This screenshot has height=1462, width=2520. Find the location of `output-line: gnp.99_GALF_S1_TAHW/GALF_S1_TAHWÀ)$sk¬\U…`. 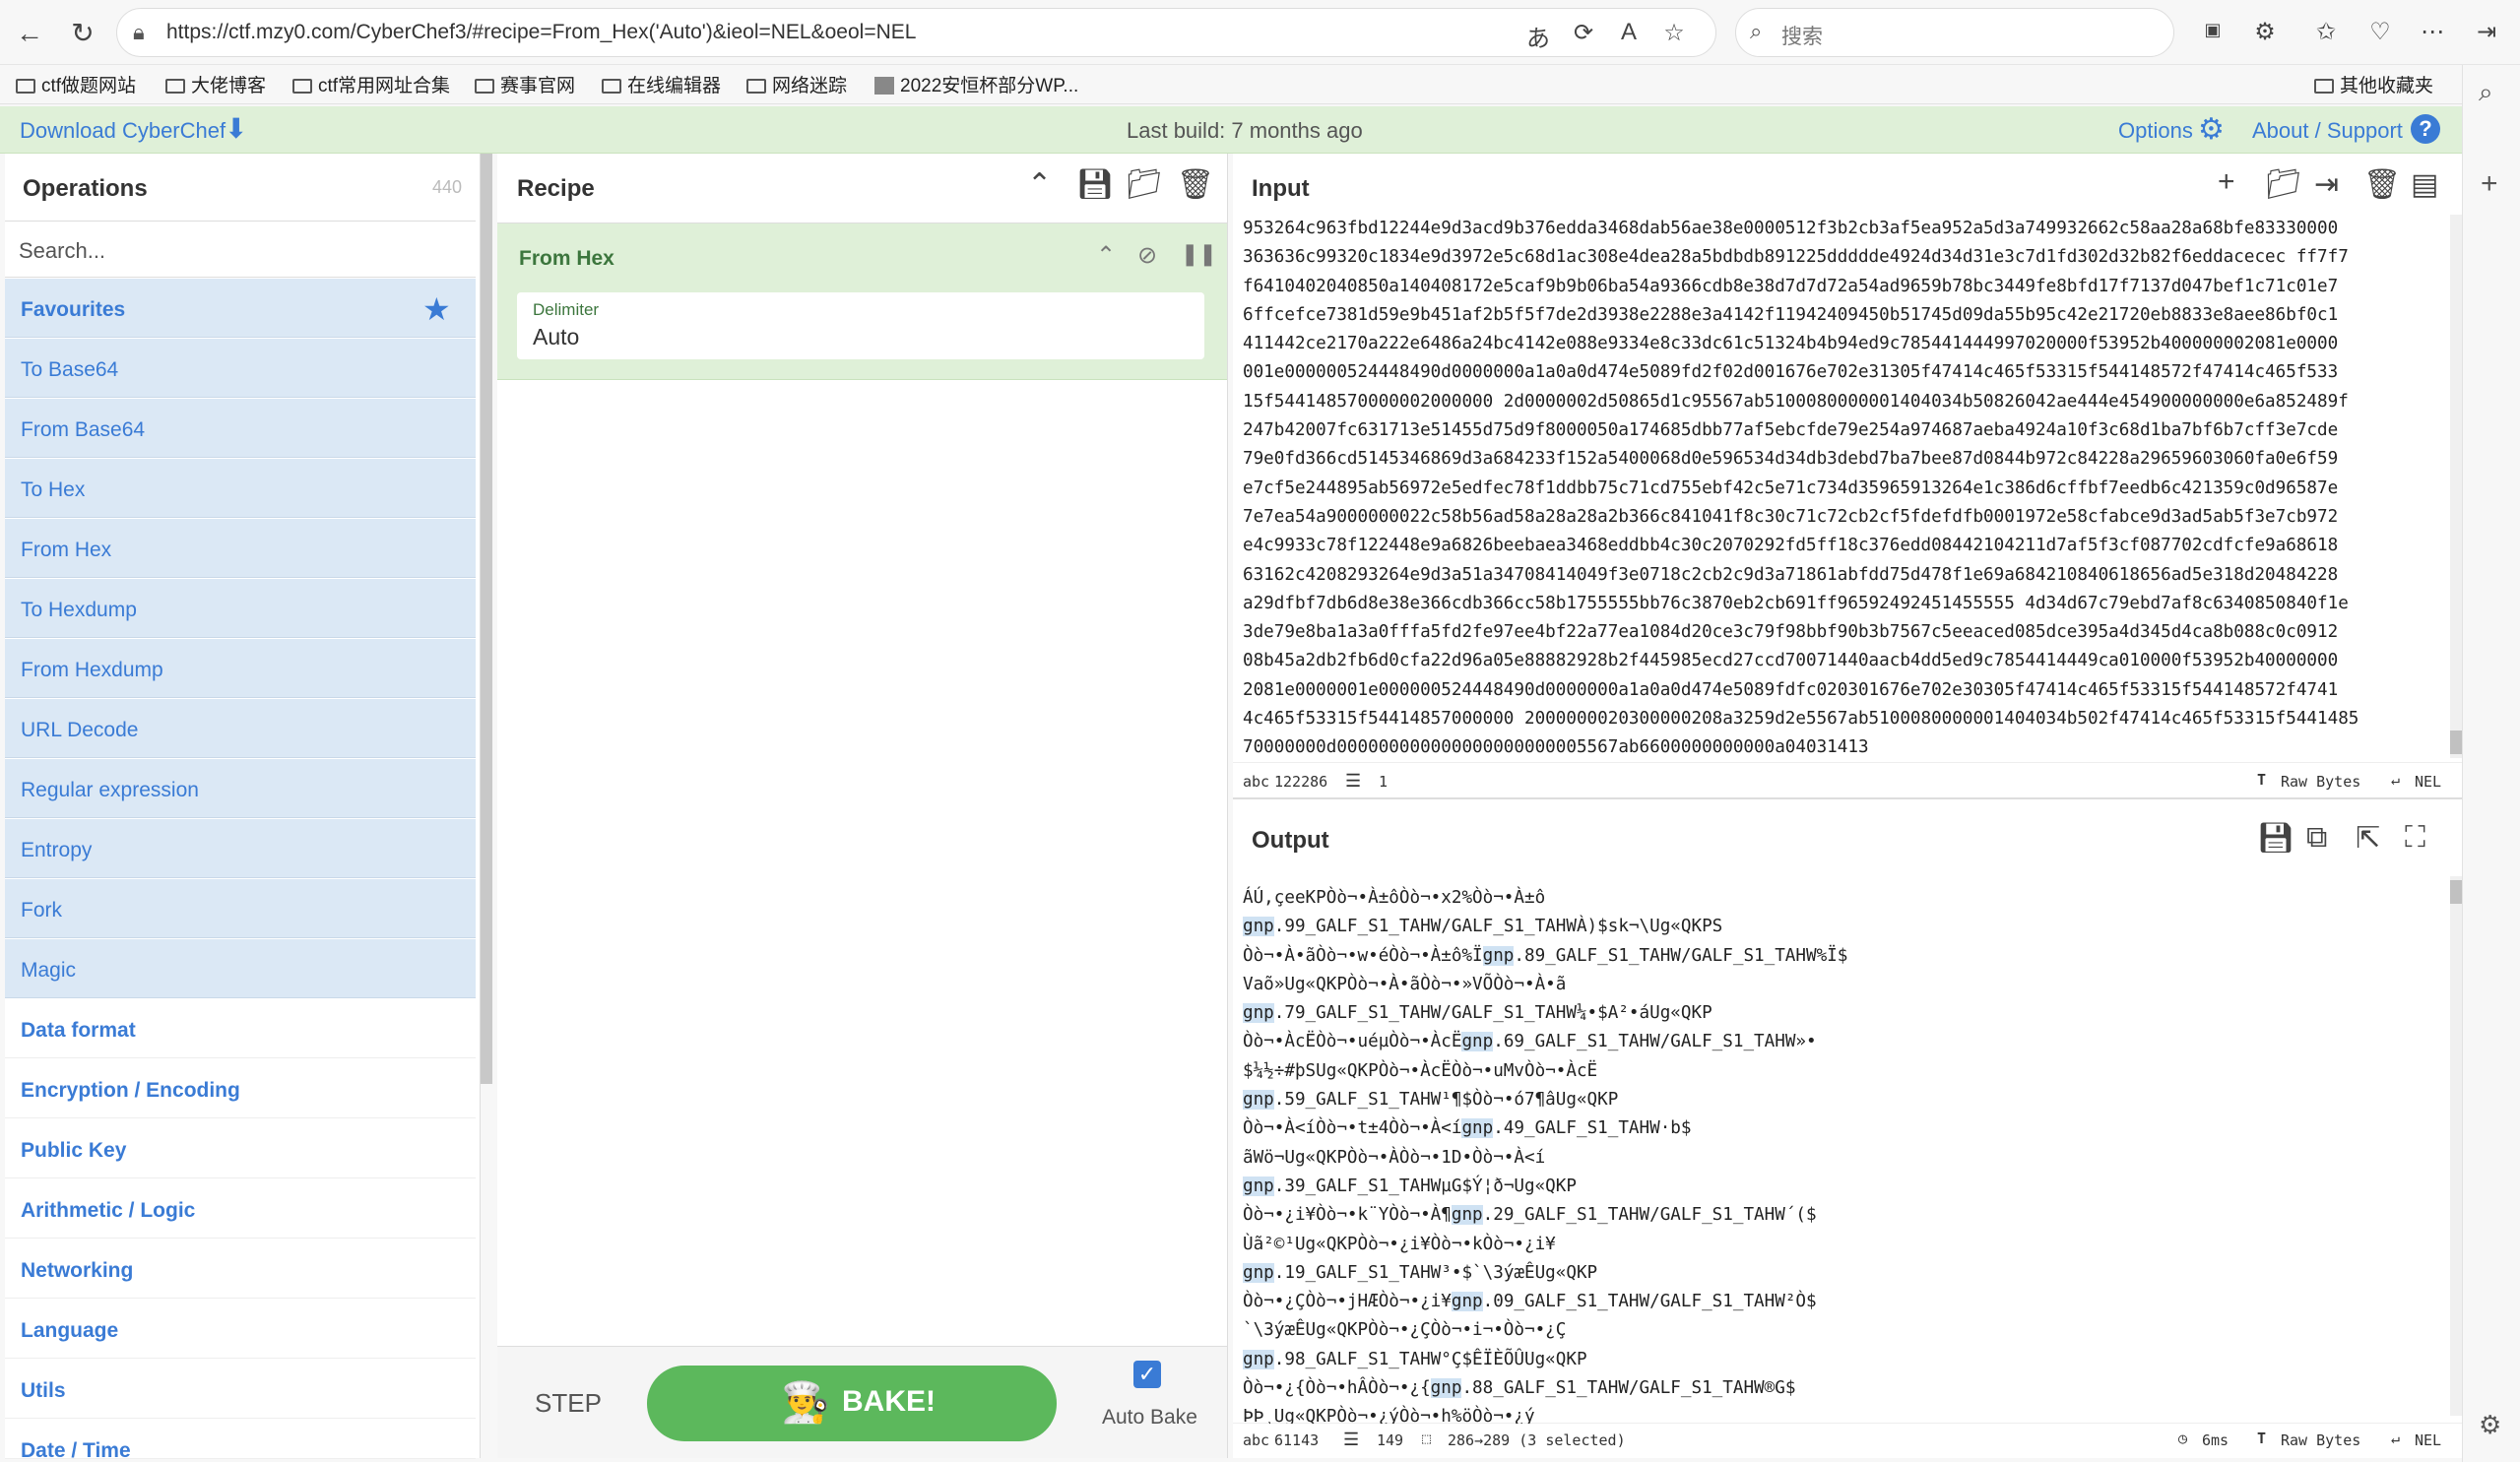

output-line: gnp.99_GALF_S1_TAHW/GALF_S1_TAHWÀ)$sk¬\U… is located at coordinates (1483, 927).